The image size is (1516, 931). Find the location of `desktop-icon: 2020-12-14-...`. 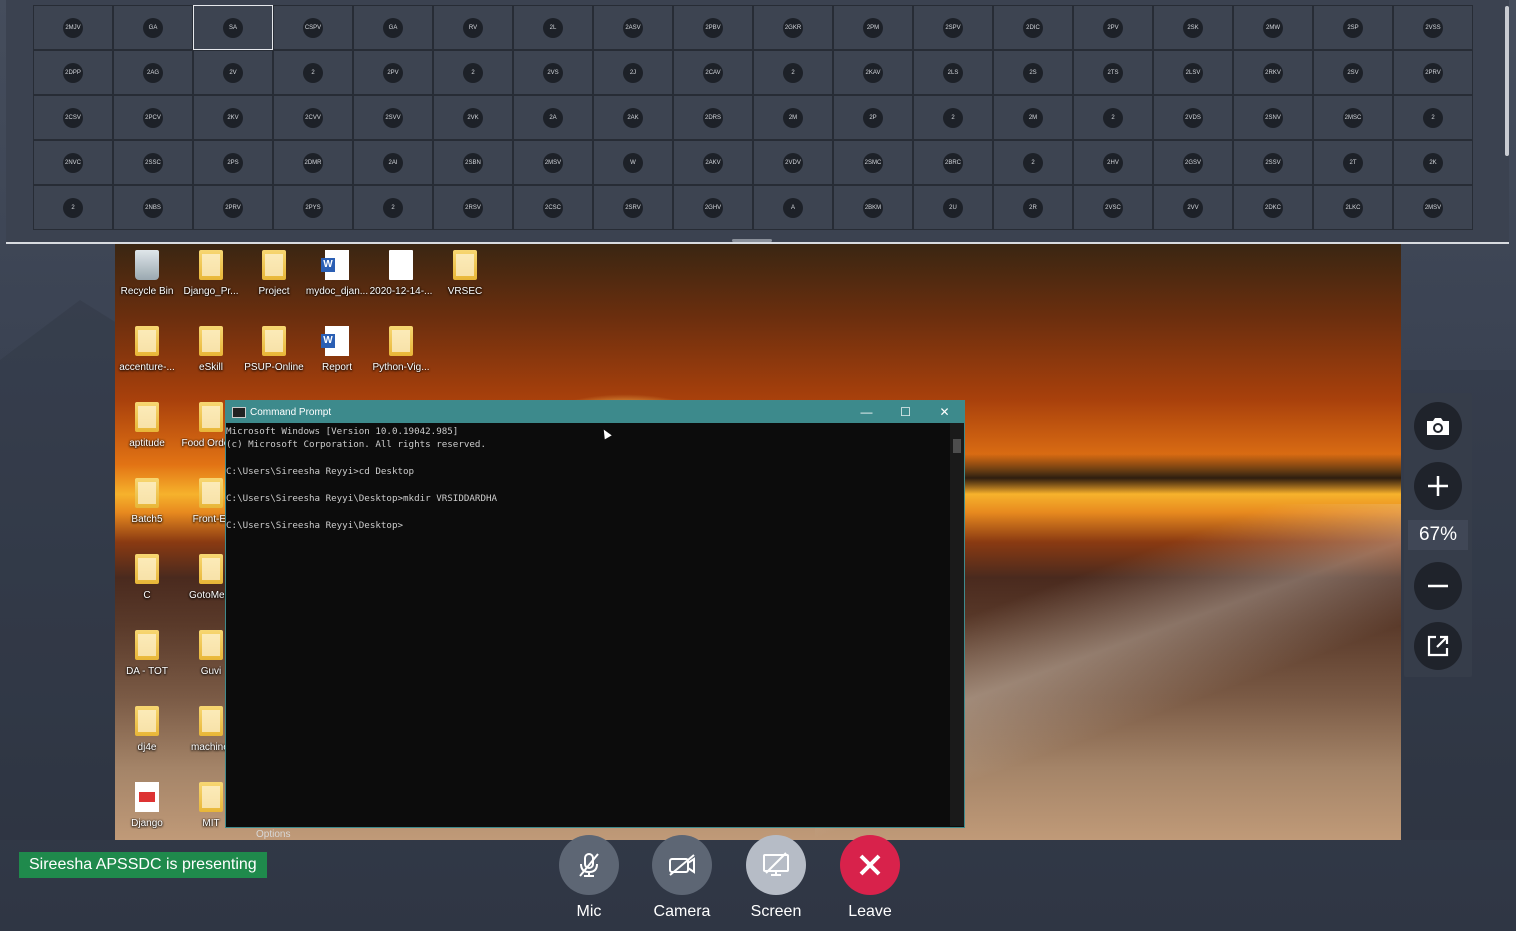

desktop-icon: 2020-12-14-... is located at coordinates (401, 273).